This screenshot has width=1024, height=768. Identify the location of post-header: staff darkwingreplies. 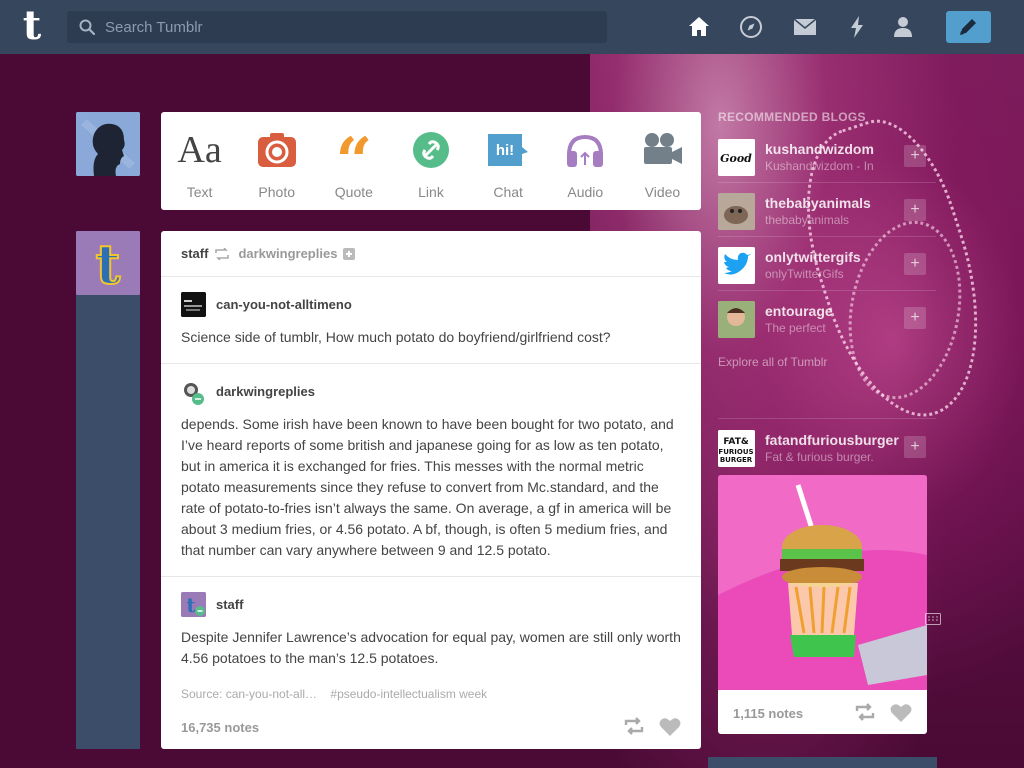
(268, 253).